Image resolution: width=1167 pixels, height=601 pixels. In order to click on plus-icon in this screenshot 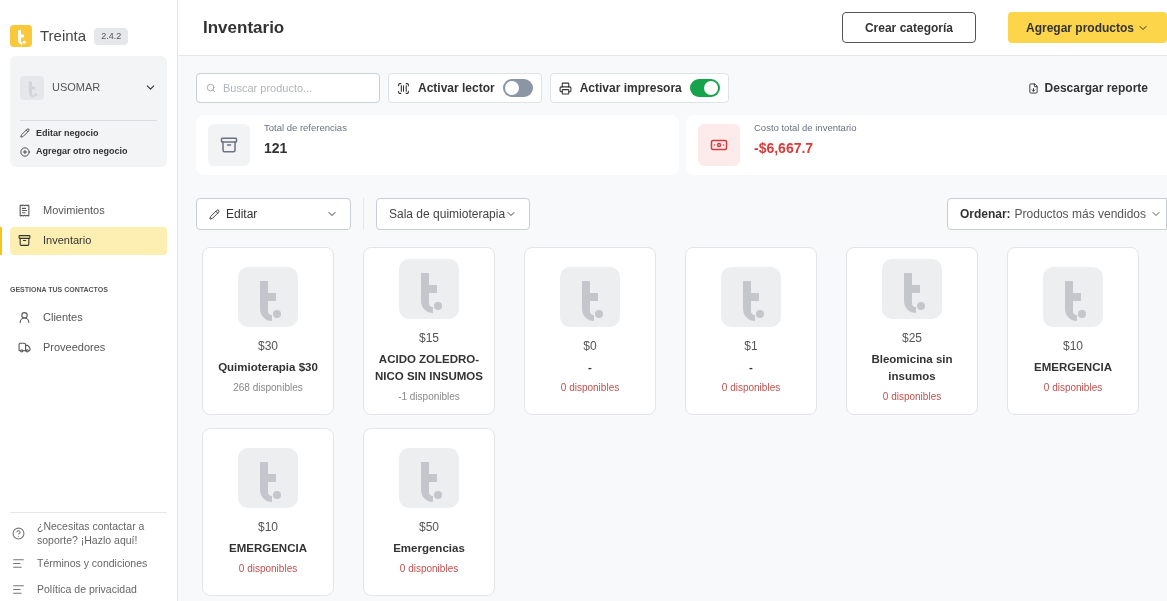, I will do `click(25, 151)`.